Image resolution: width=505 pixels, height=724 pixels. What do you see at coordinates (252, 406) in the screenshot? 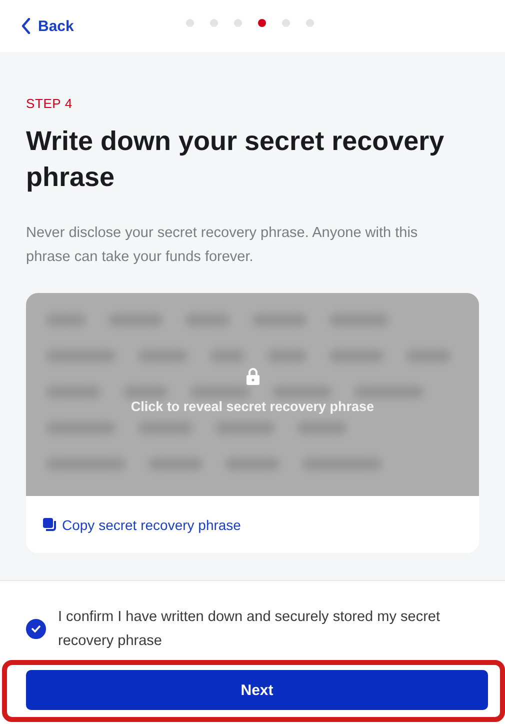
I see `reveal-label: Click to reveal secret recovery phrase` at bounding box center [252, 406].